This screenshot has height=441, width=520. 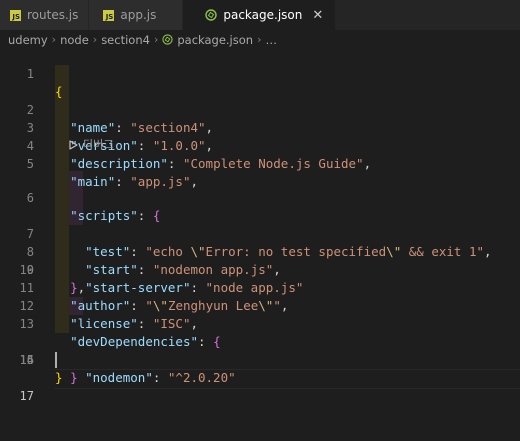 What do you see at coordinates (53, 15) in the screenshot?
I see `tab-label: routes.js` at bounding box center [53, 15].